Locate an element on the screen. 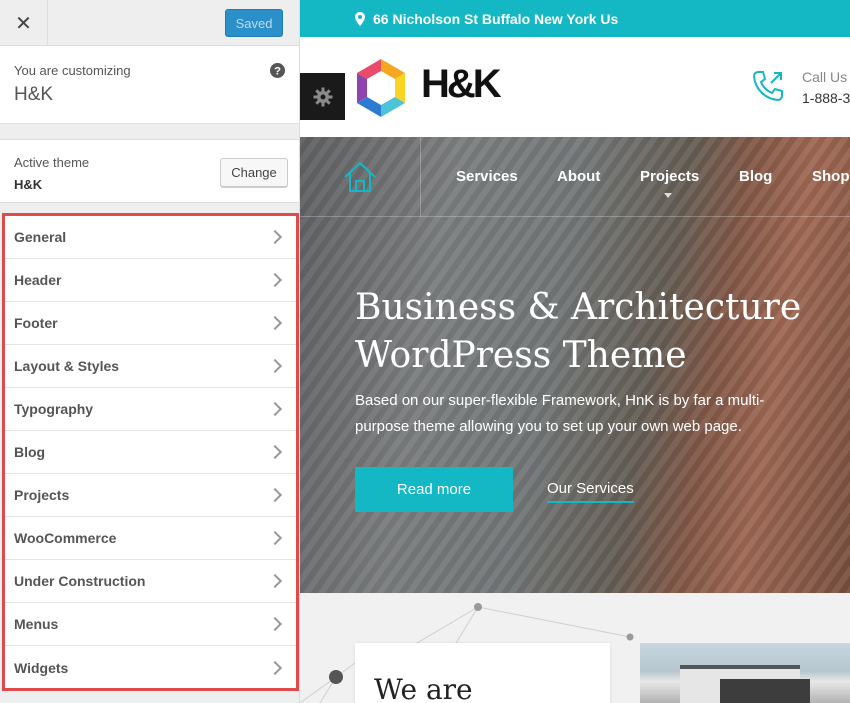  map-pin-icon is located at coordinates (360, 18).